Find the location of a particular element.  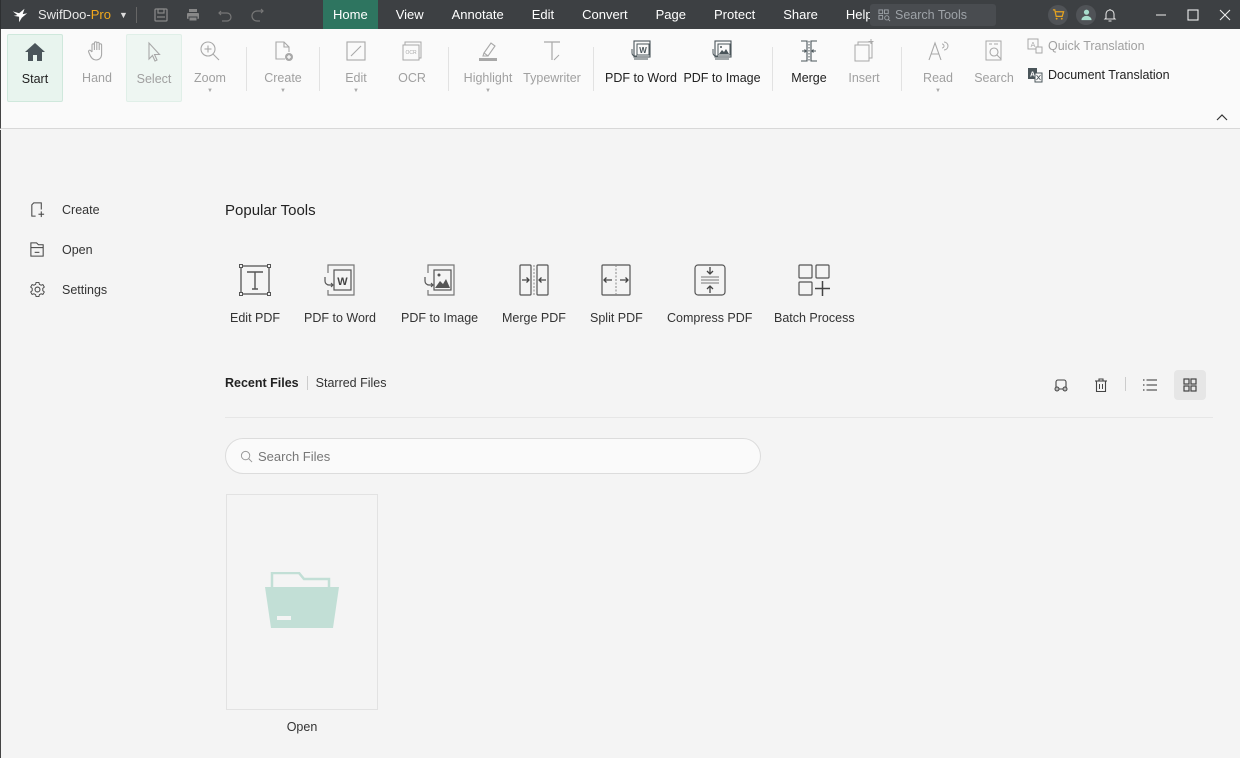

grid-view-icon is located at coordinates (1190, 385).